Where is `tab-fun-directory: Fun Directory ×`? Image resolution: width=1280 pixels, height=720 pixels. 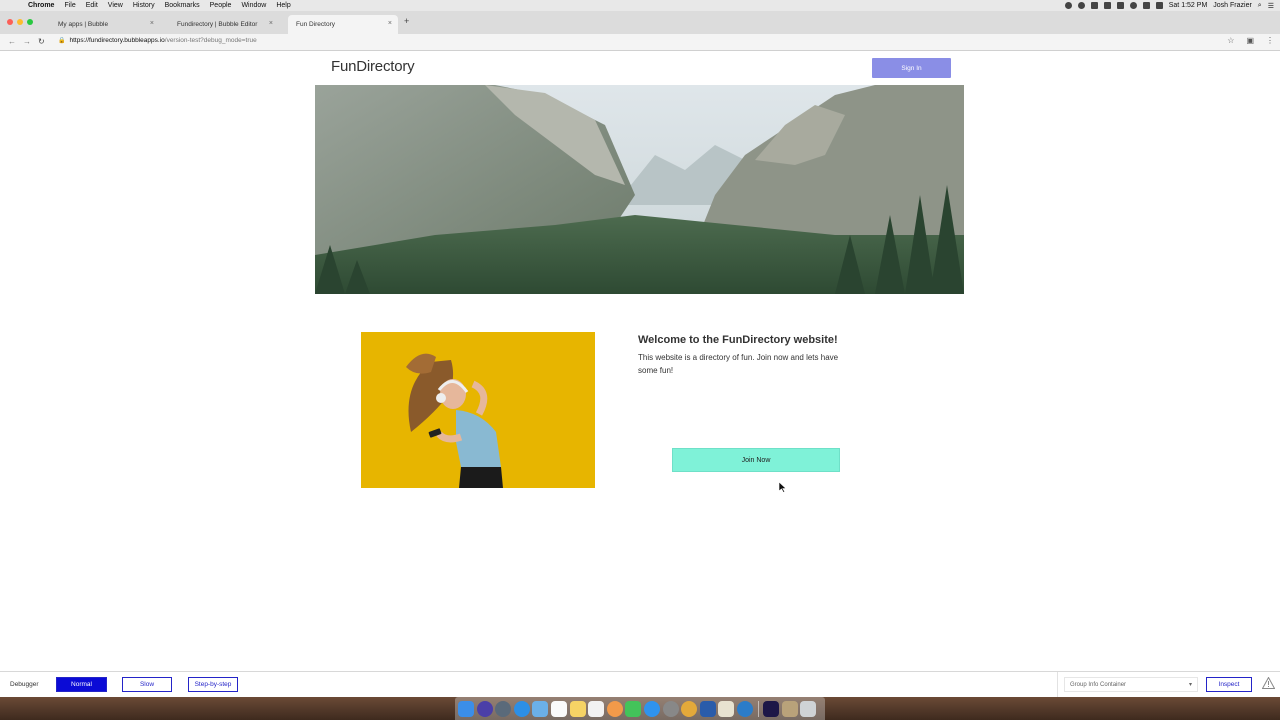
tab-fun-directory: Fun Directory × is located at coordinates (343, 24).